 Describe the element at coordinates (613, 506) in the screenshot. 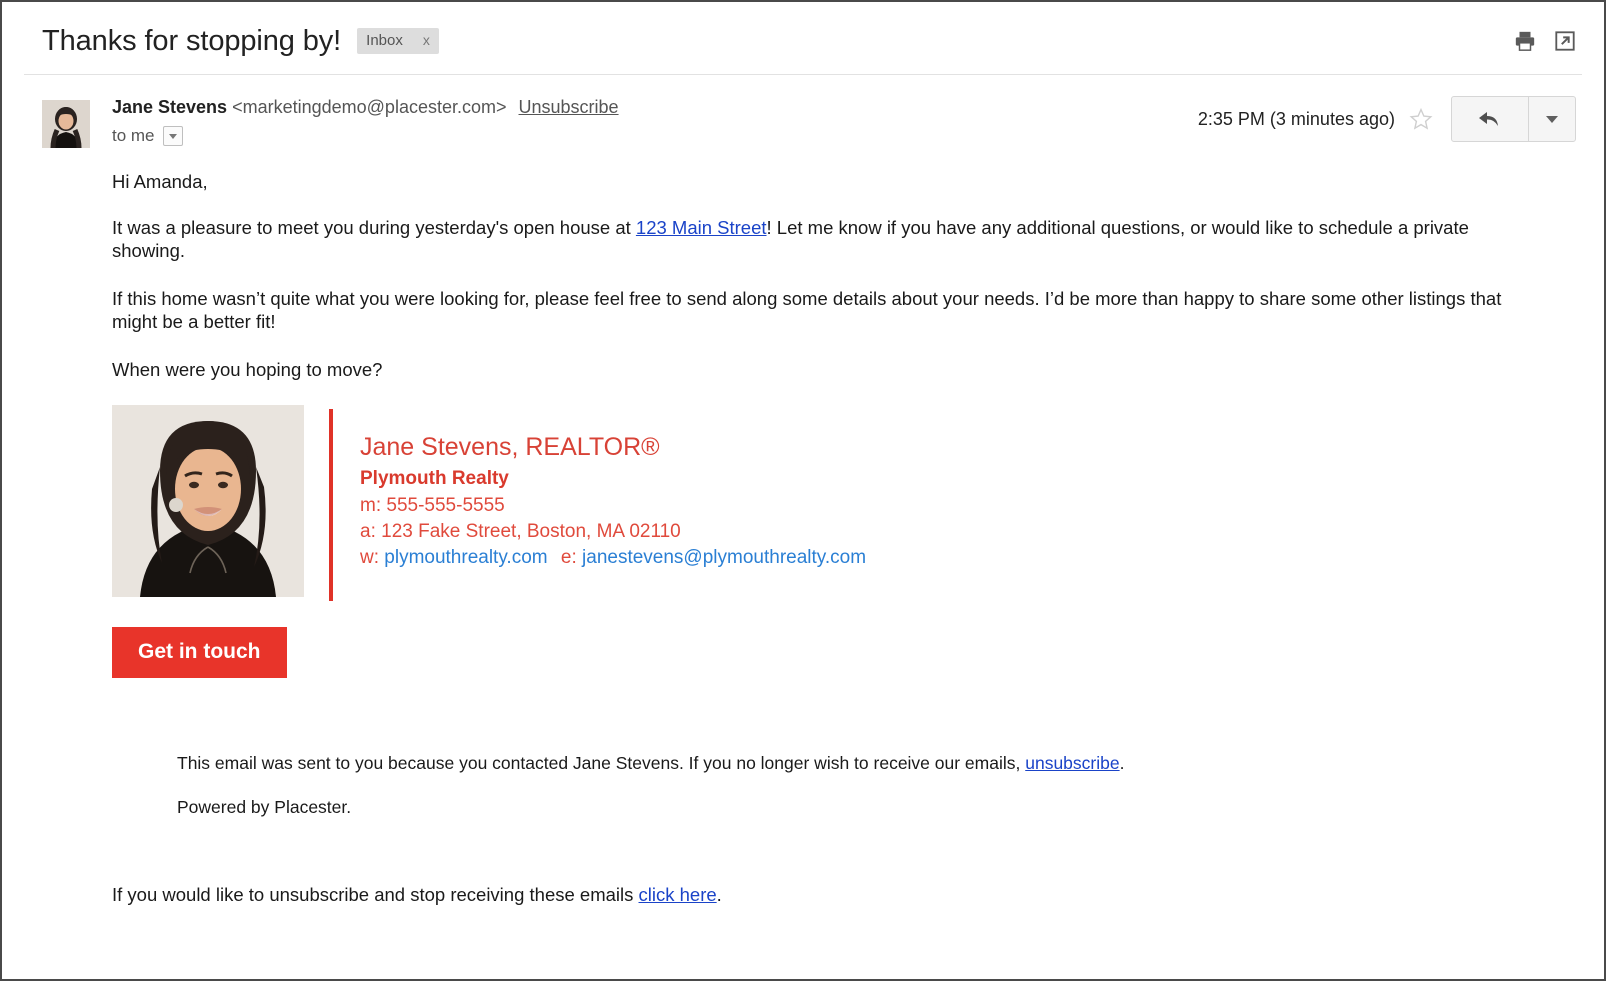

I see `signature-mobile-line: m: 555-555-5555` at that location.